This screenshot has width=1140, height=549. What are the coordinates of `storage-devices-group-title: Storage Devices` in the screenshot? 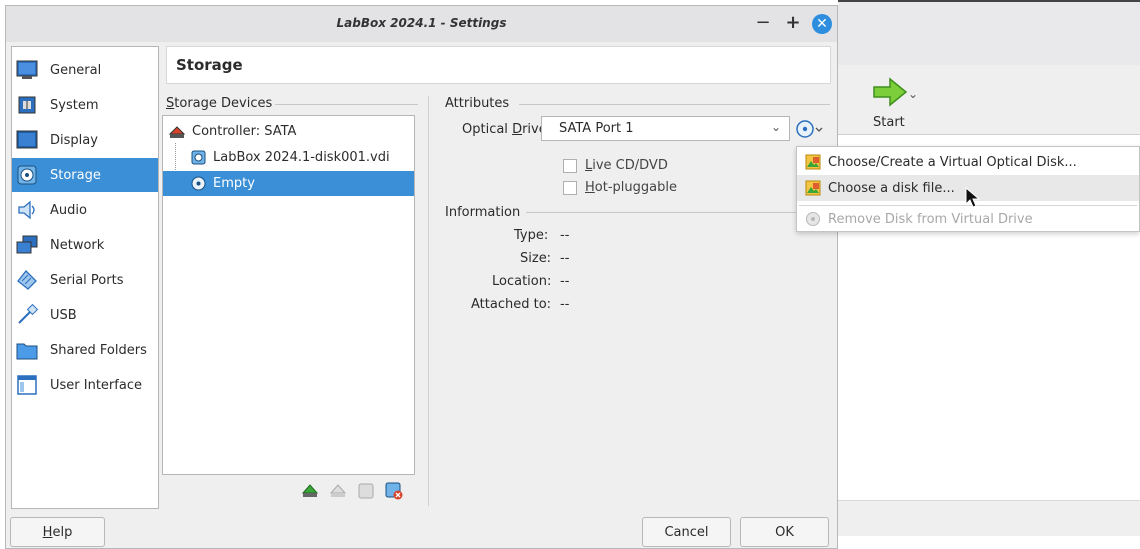 It's located at (219, 103).